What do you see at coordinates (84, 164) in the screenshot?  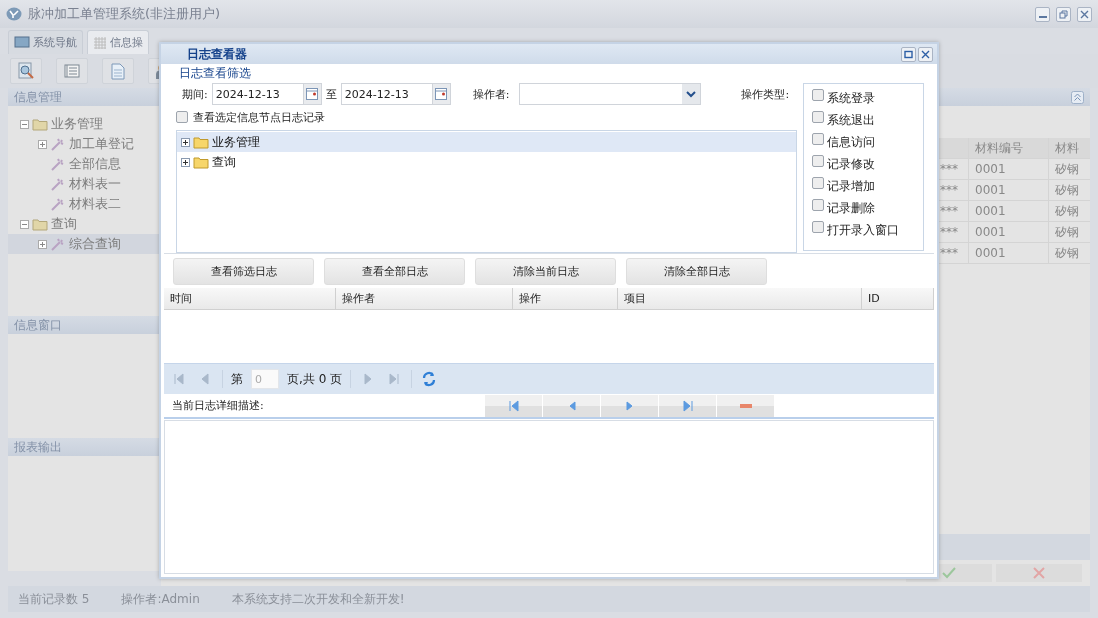 I see `tree-item: 全部信息` at bounding box center [84, 164].